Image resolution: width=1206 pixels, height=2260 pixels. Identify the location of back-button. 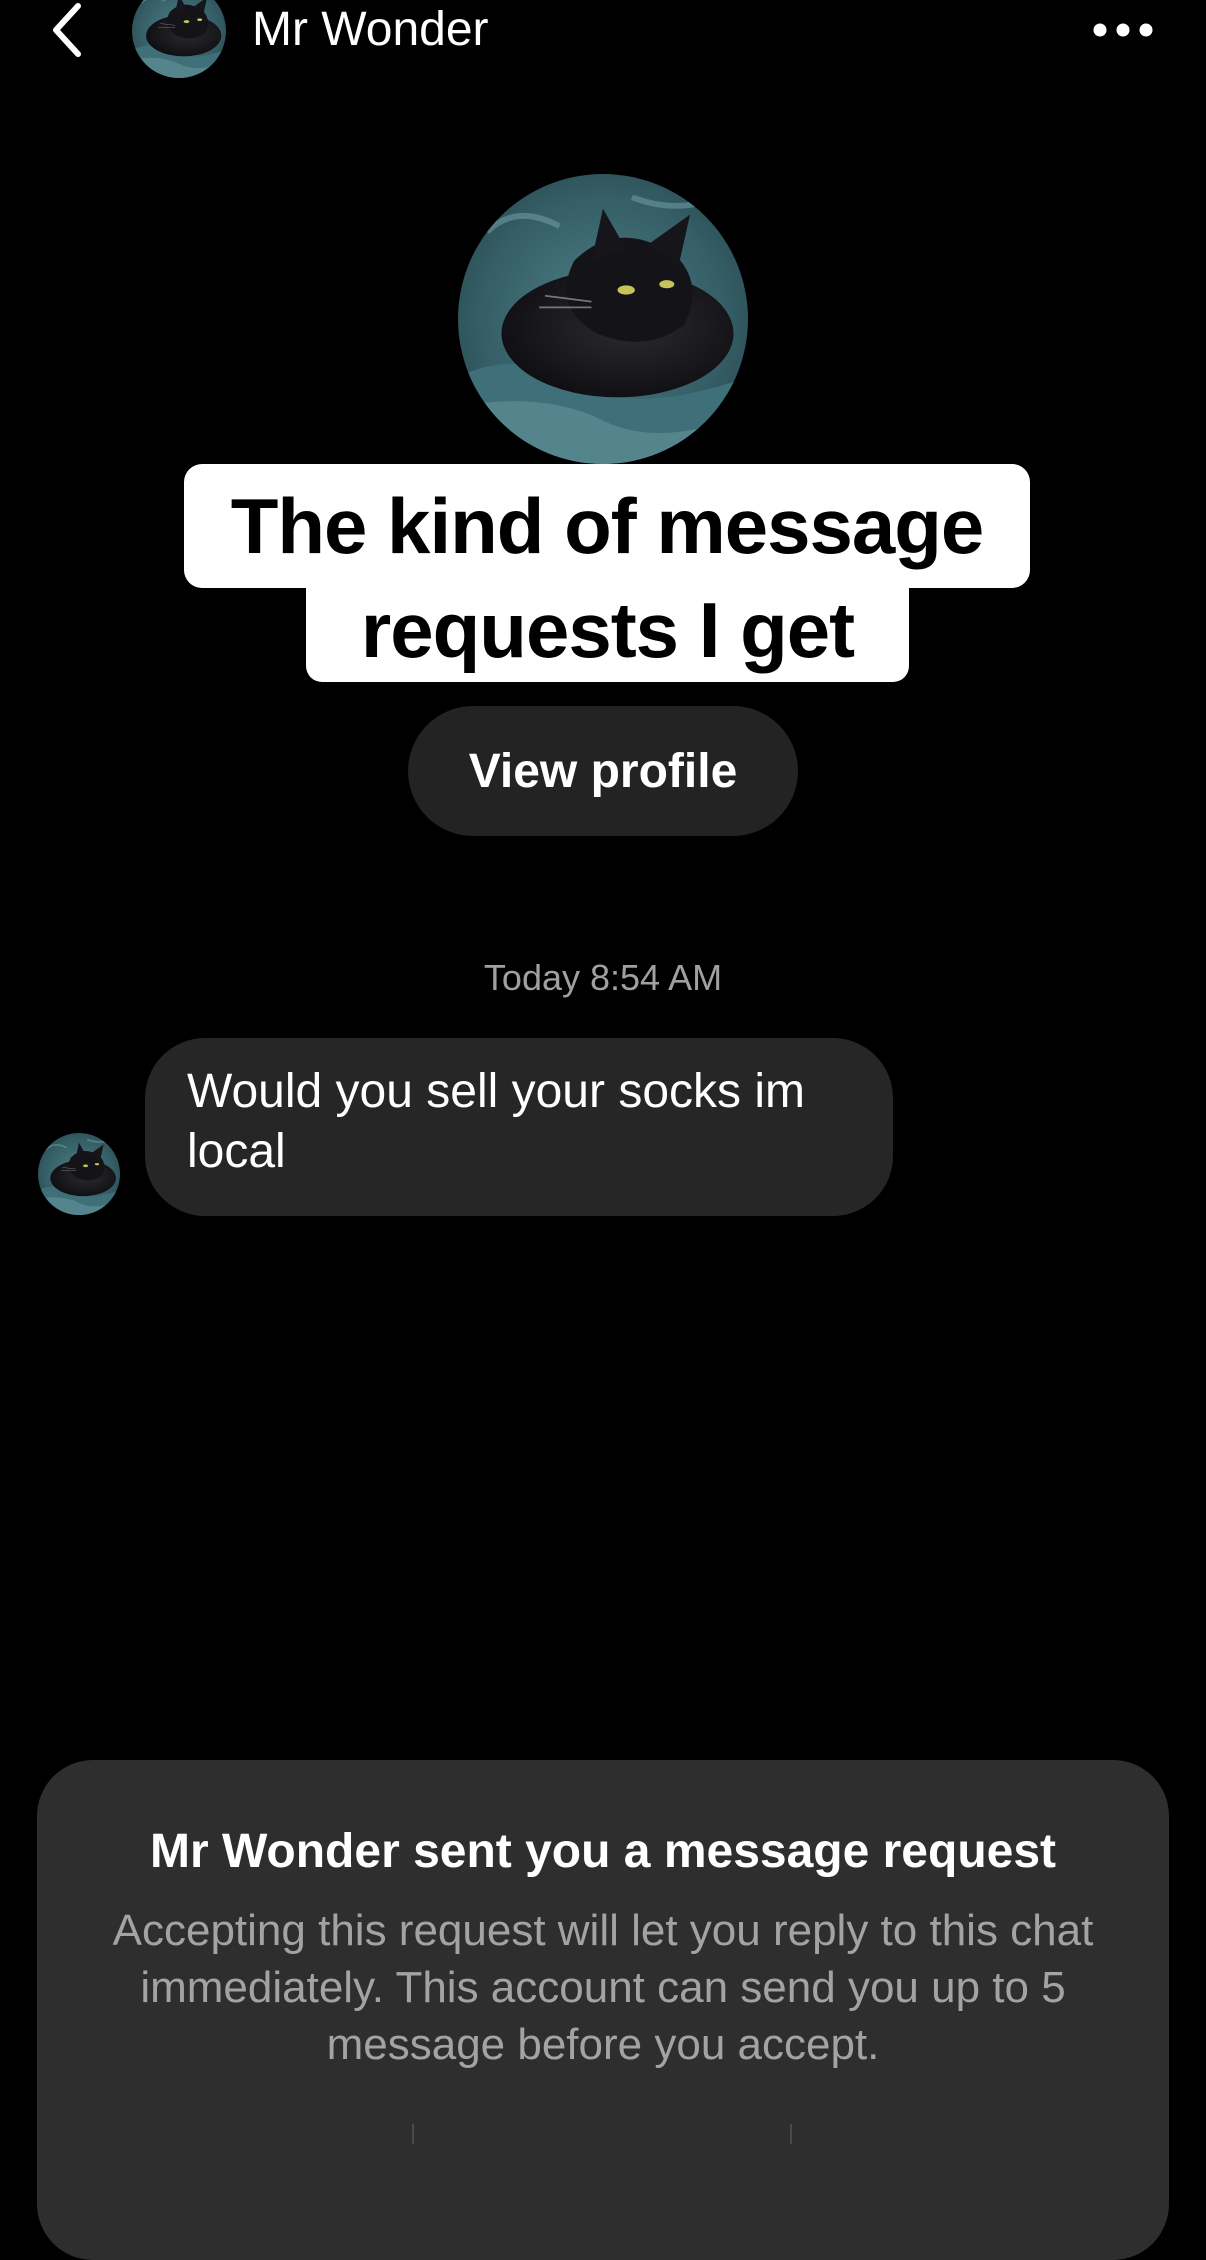
(68, 30).